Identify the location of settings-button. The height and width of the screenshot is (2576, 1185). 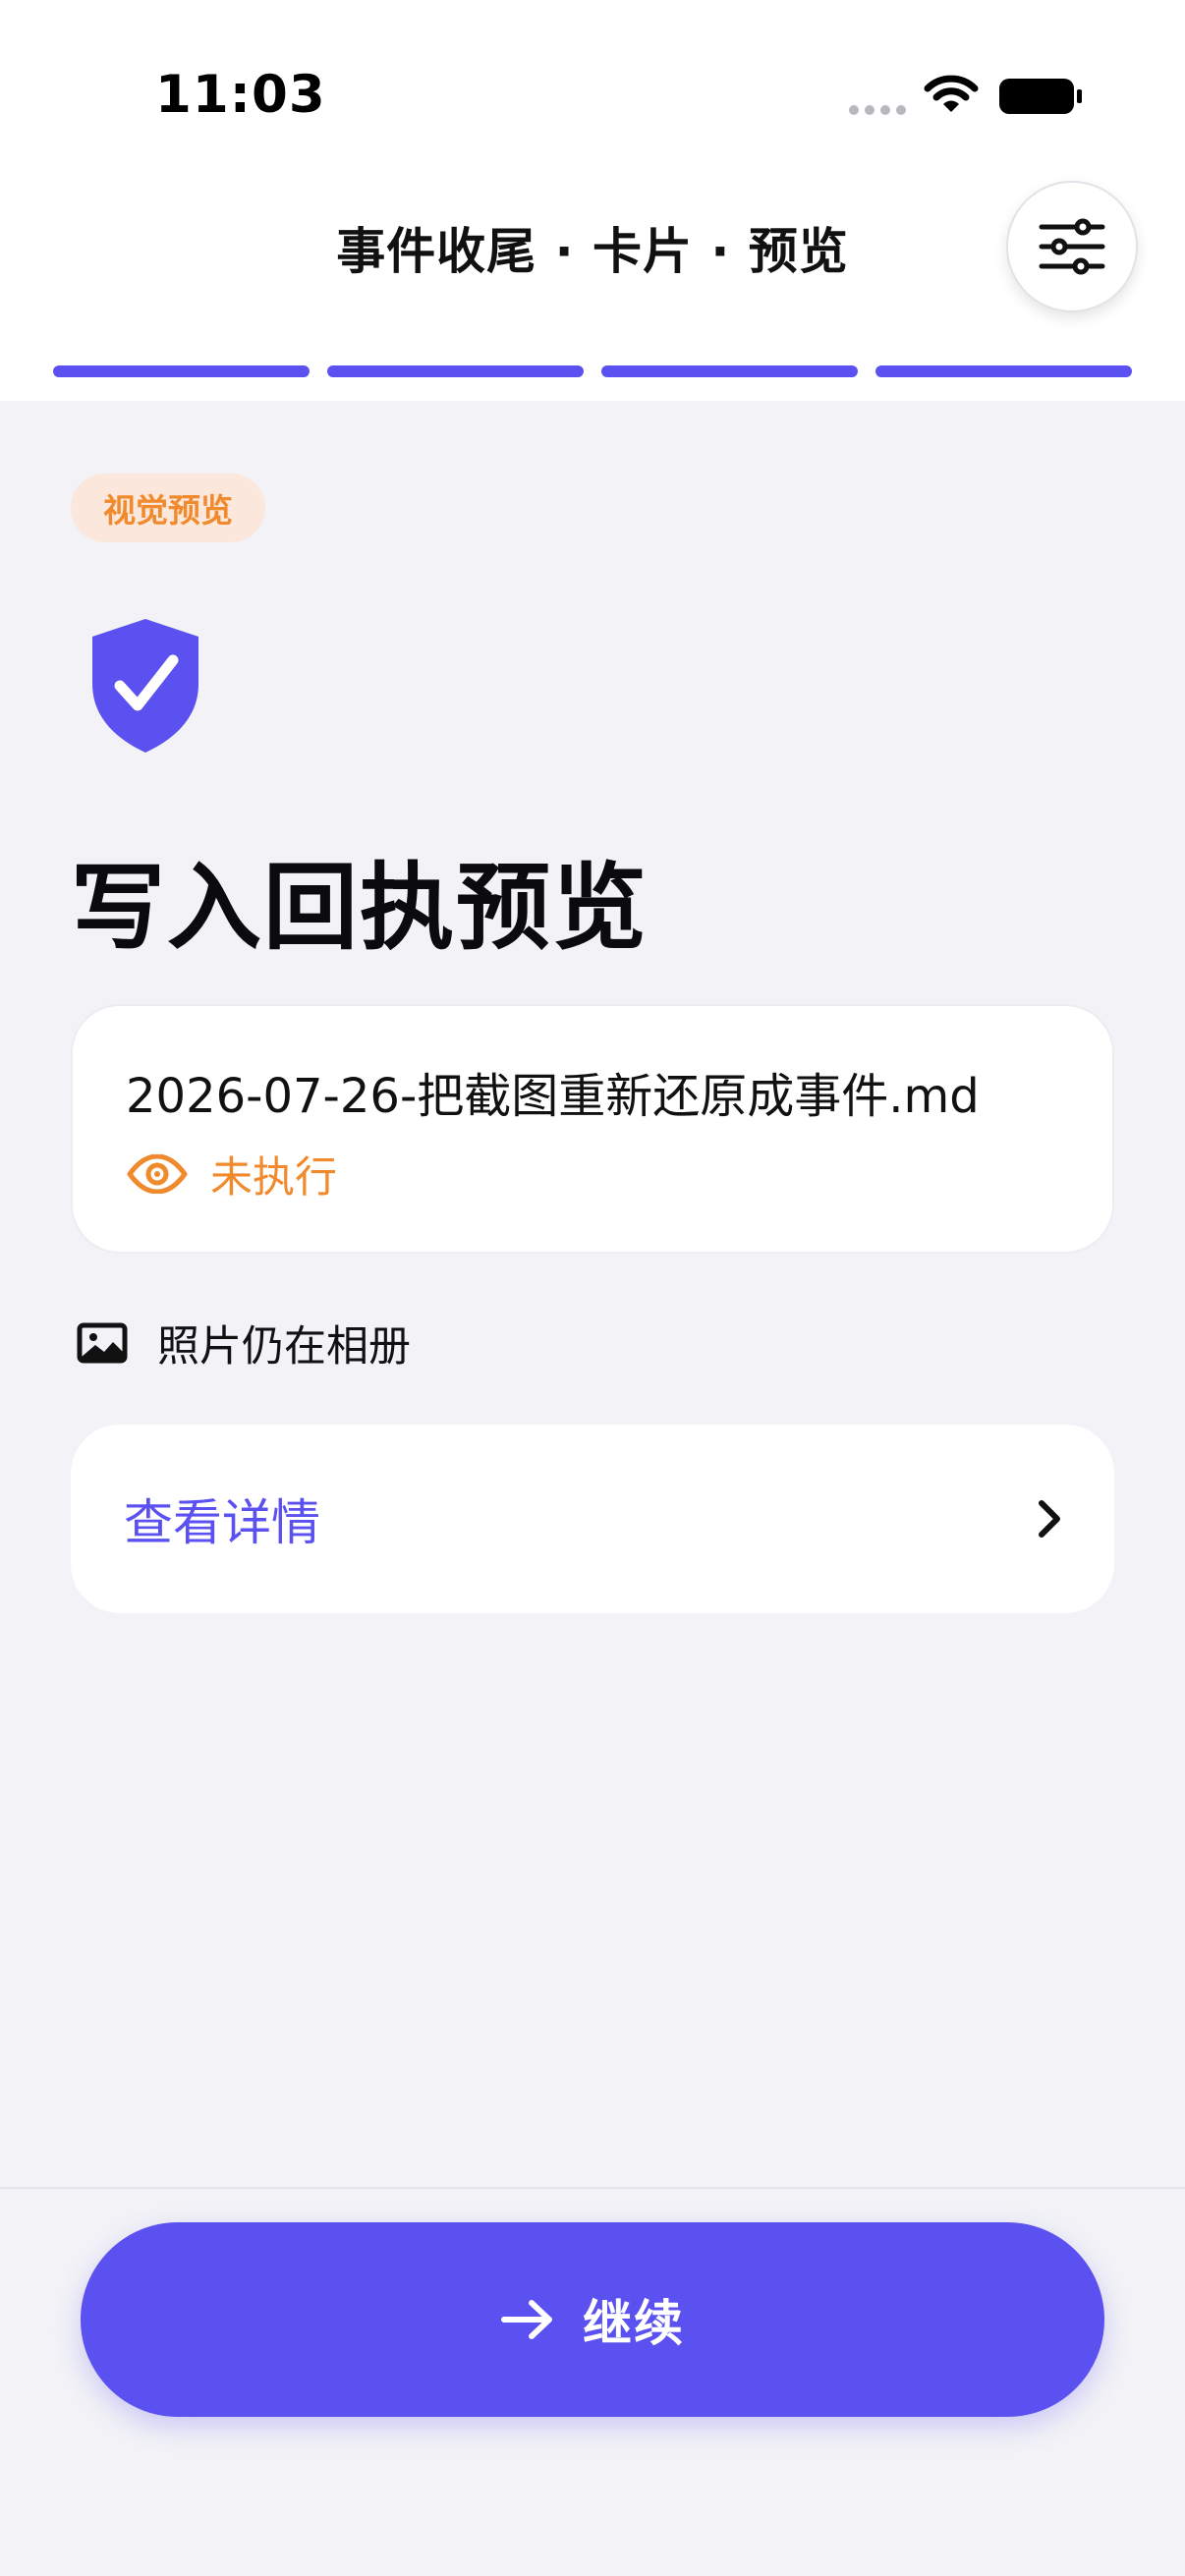
(1072, 246).